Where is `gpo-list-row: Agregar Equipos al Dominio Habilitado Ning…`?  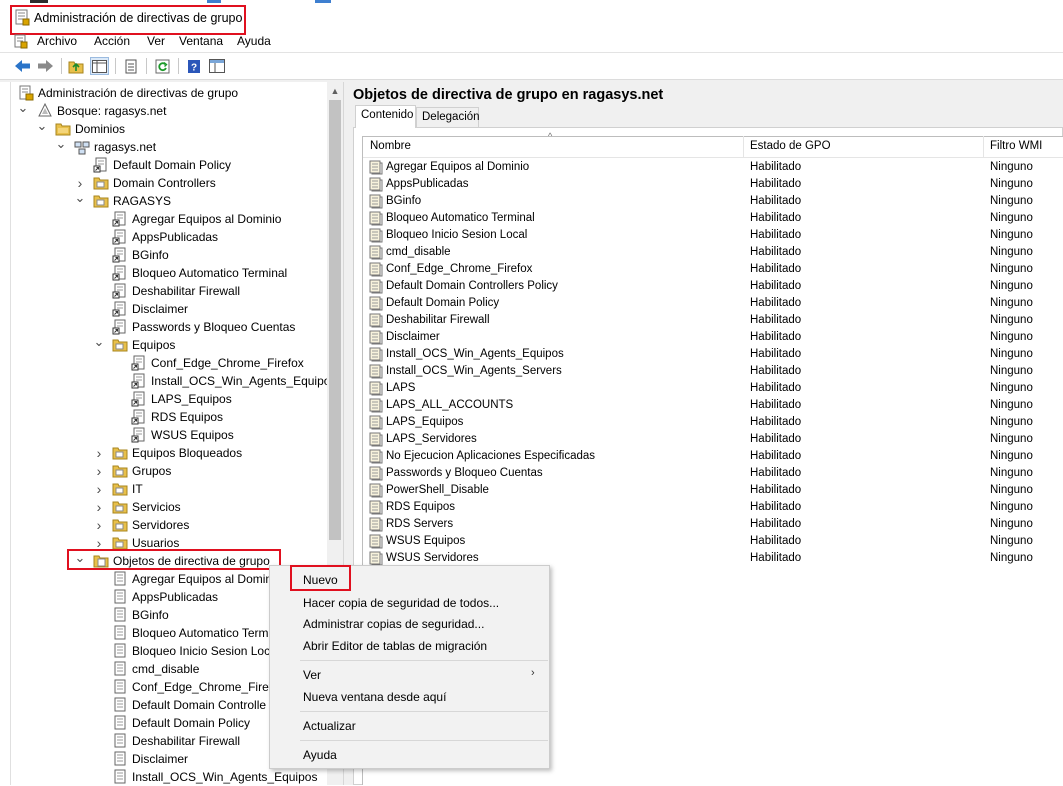 gpo-list-row: Agregar Equipos al Dominio Habilitado Ning… is located at coordinates (713, 167).